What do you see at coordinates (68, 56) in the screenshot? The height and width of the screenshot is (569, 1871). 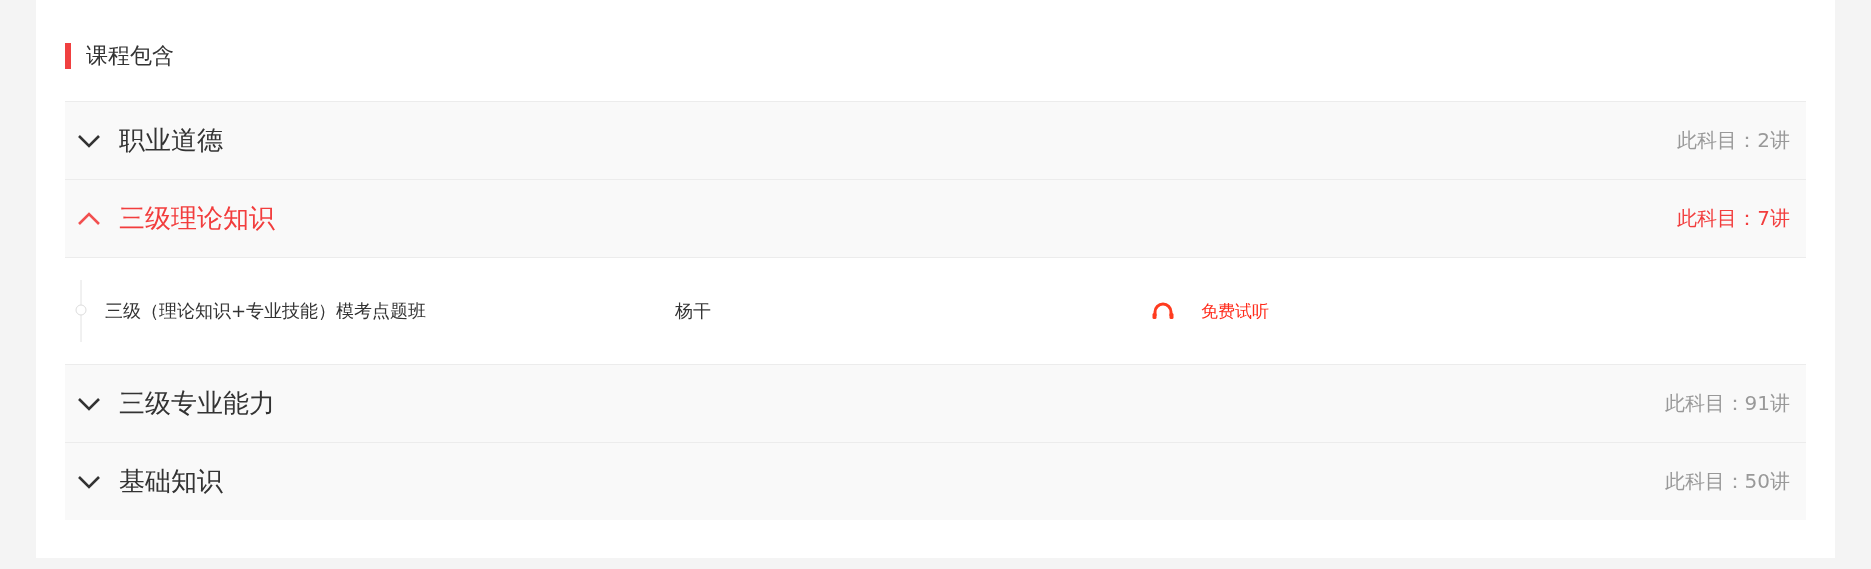 I see `accent-bar` at bounding box center [68, 56].